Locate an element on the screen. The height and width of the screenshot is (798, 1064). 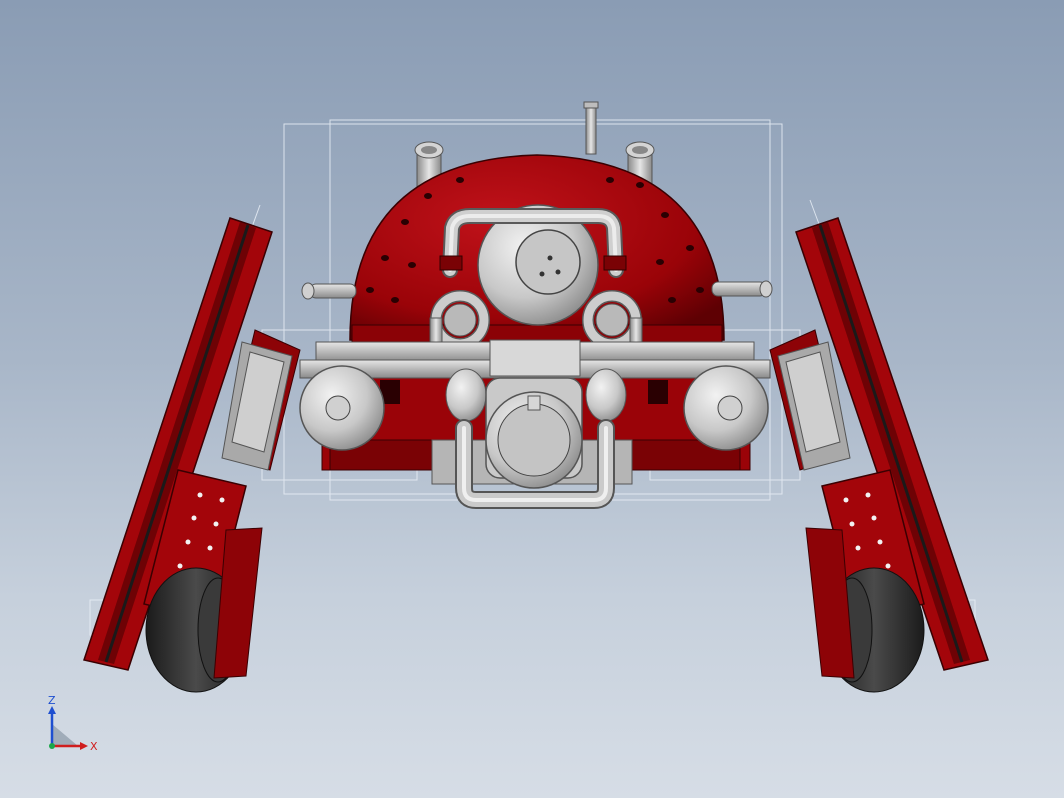
coordinate-triad-icon: Z X is located at coordinates (73, 724).